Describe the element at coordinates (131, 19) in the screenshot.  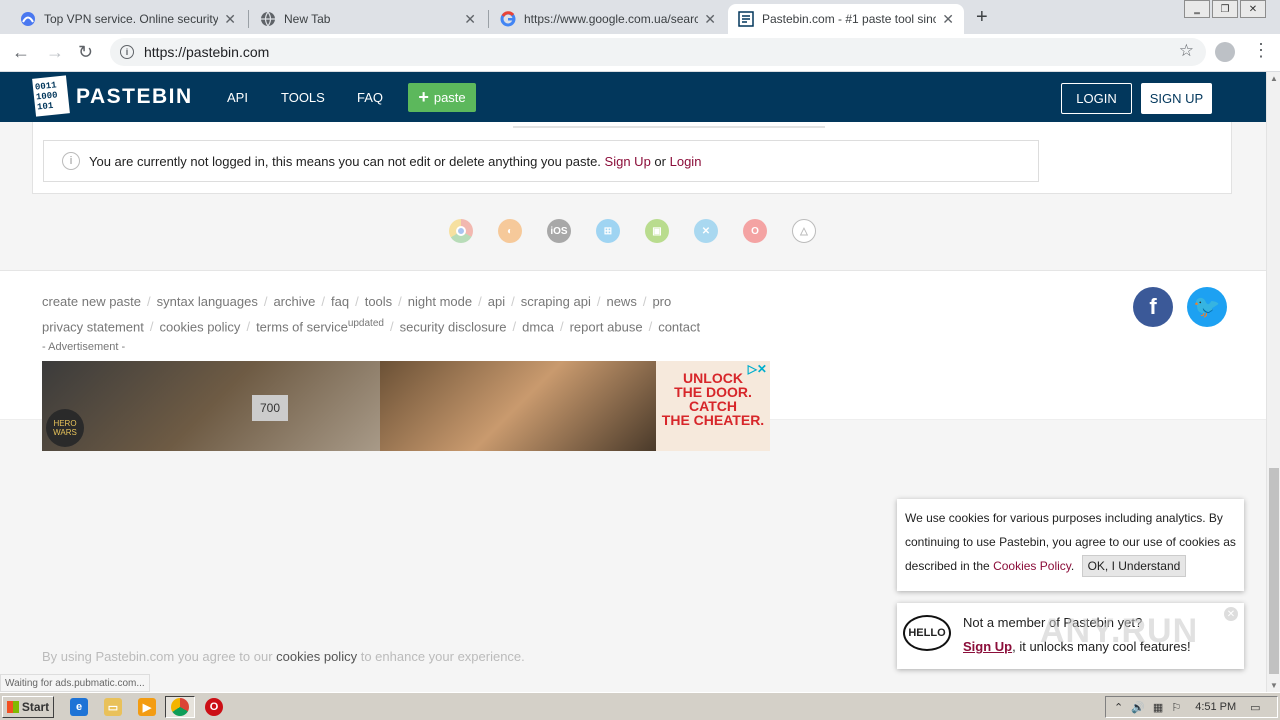
I see `tab-title: Top VPN service. Online security sta` at that location.